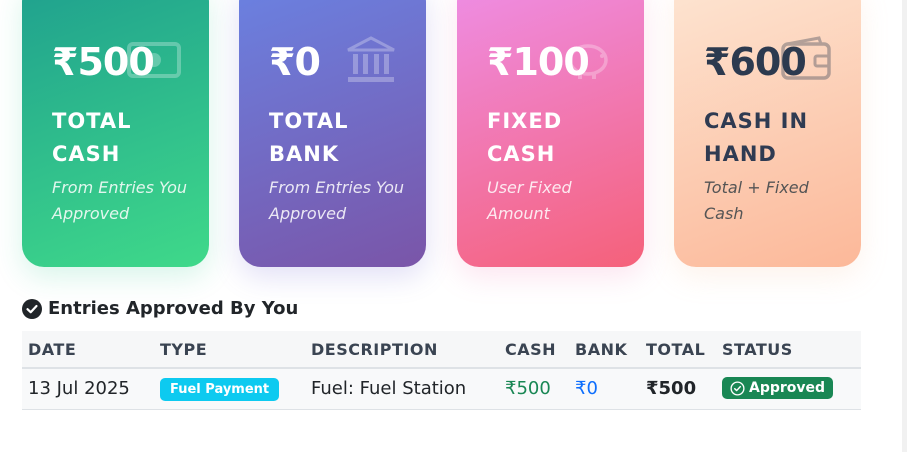  I want to click on bank-icon, so click(371, 59).